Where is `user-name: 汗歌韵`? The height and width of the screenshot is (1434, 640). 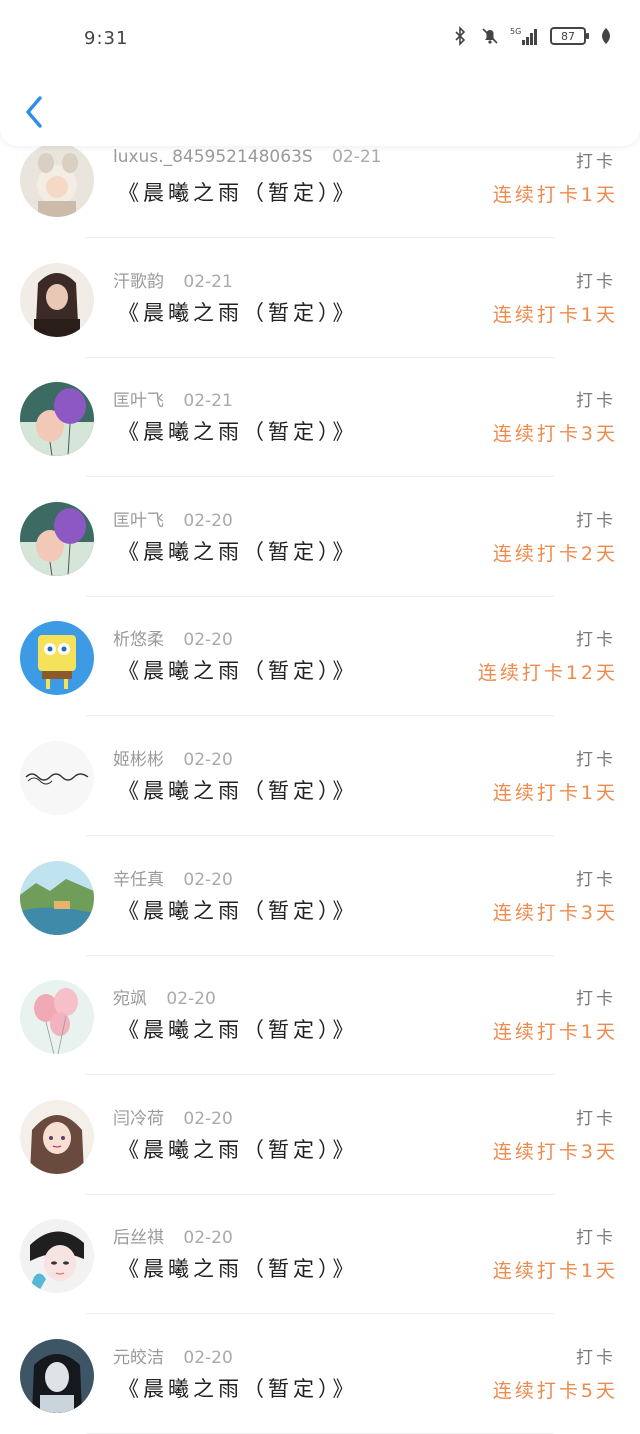 user-name: 汗歌韵 is located at coordinates (138, 282).